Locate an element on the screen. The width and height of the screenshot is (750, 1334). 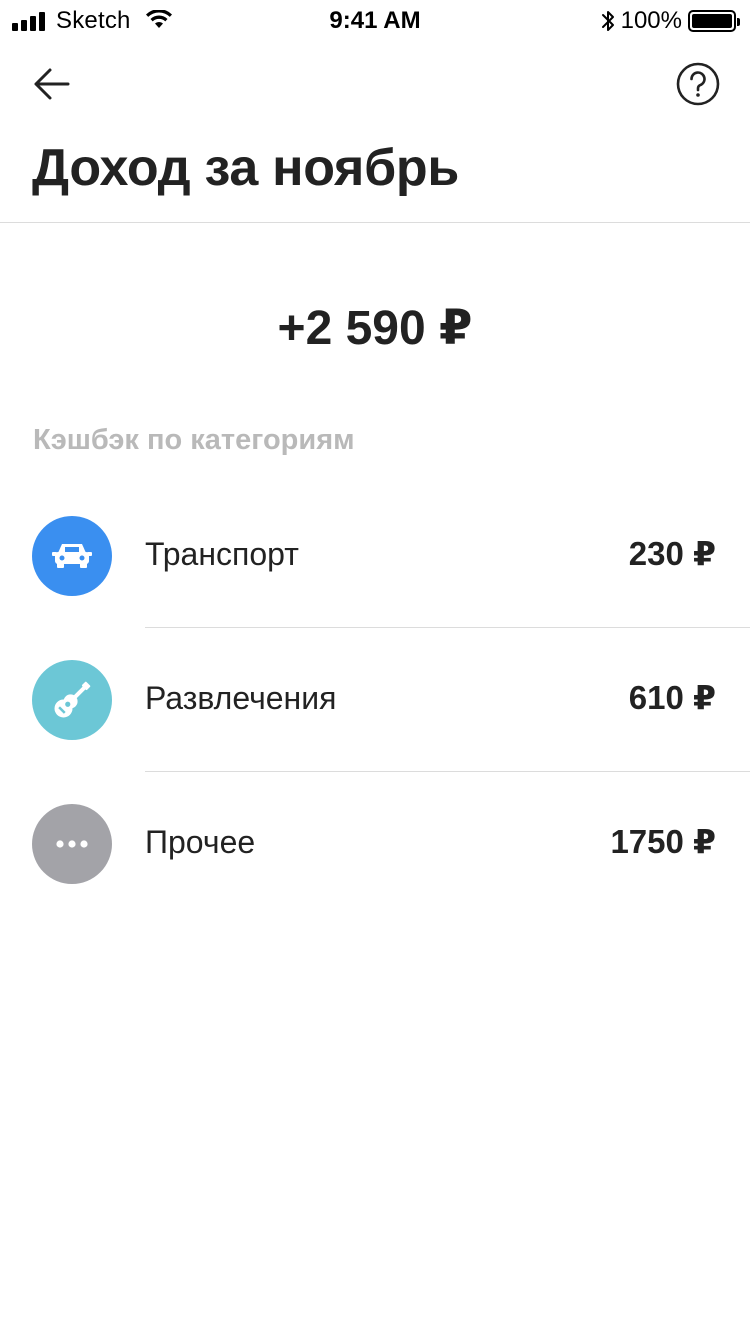
header-divider is located at coordinates (375, 222).